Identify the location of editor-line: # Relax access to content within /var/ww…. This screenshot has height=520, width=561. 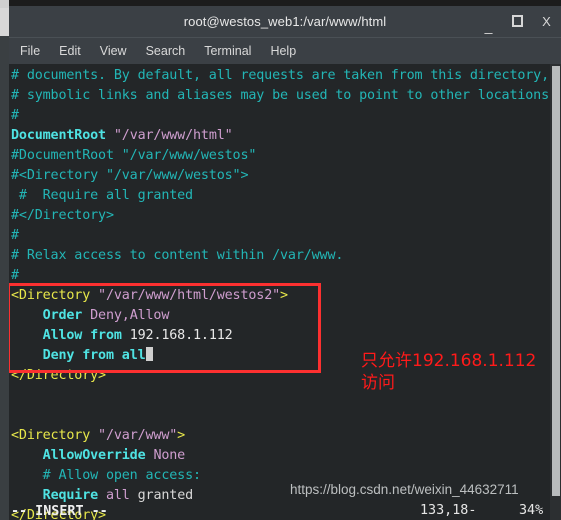
(280, 256).